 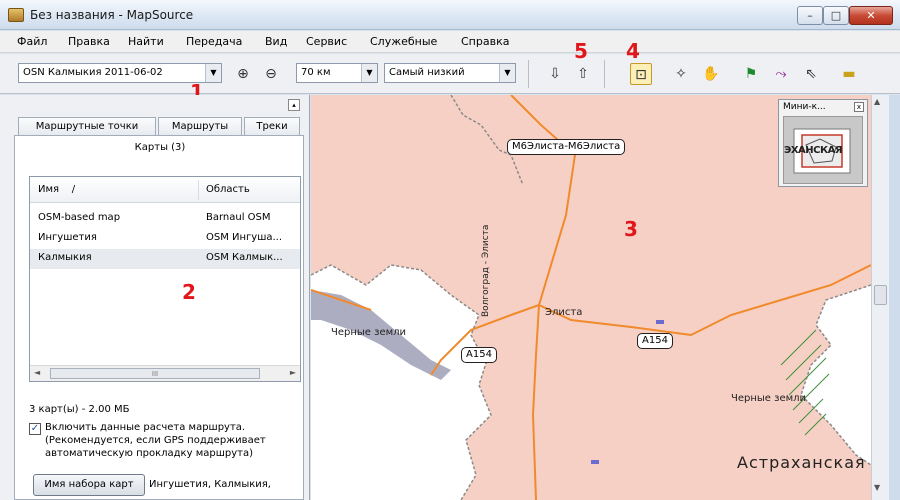 What do you see at coordinates (37, 372) in the screenshot?
I see `scroll-left-icon: ◄` at bounding box center [37, 372].